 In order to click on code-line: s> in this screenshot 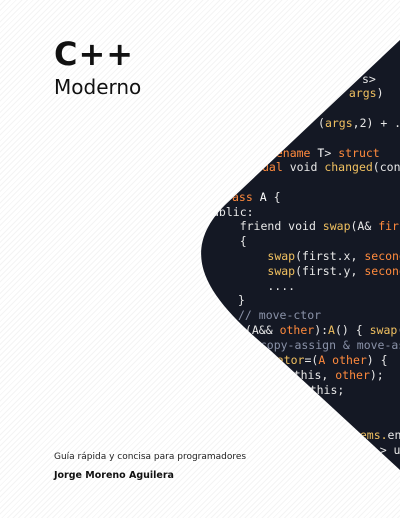, I will do `click(369, 79)`.